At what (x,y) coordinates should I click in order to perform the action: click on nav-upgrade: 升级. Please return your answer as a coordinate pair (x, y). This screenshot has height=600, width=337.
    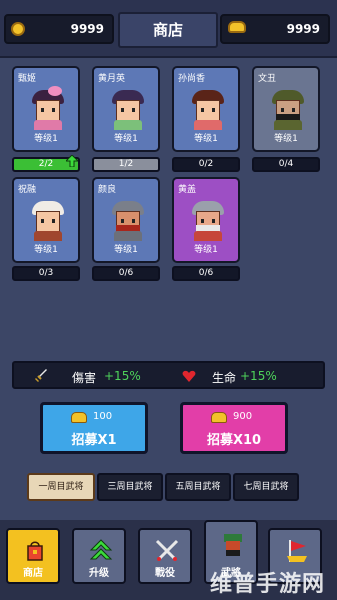
    Looking at the image, I should click on (99, 556).